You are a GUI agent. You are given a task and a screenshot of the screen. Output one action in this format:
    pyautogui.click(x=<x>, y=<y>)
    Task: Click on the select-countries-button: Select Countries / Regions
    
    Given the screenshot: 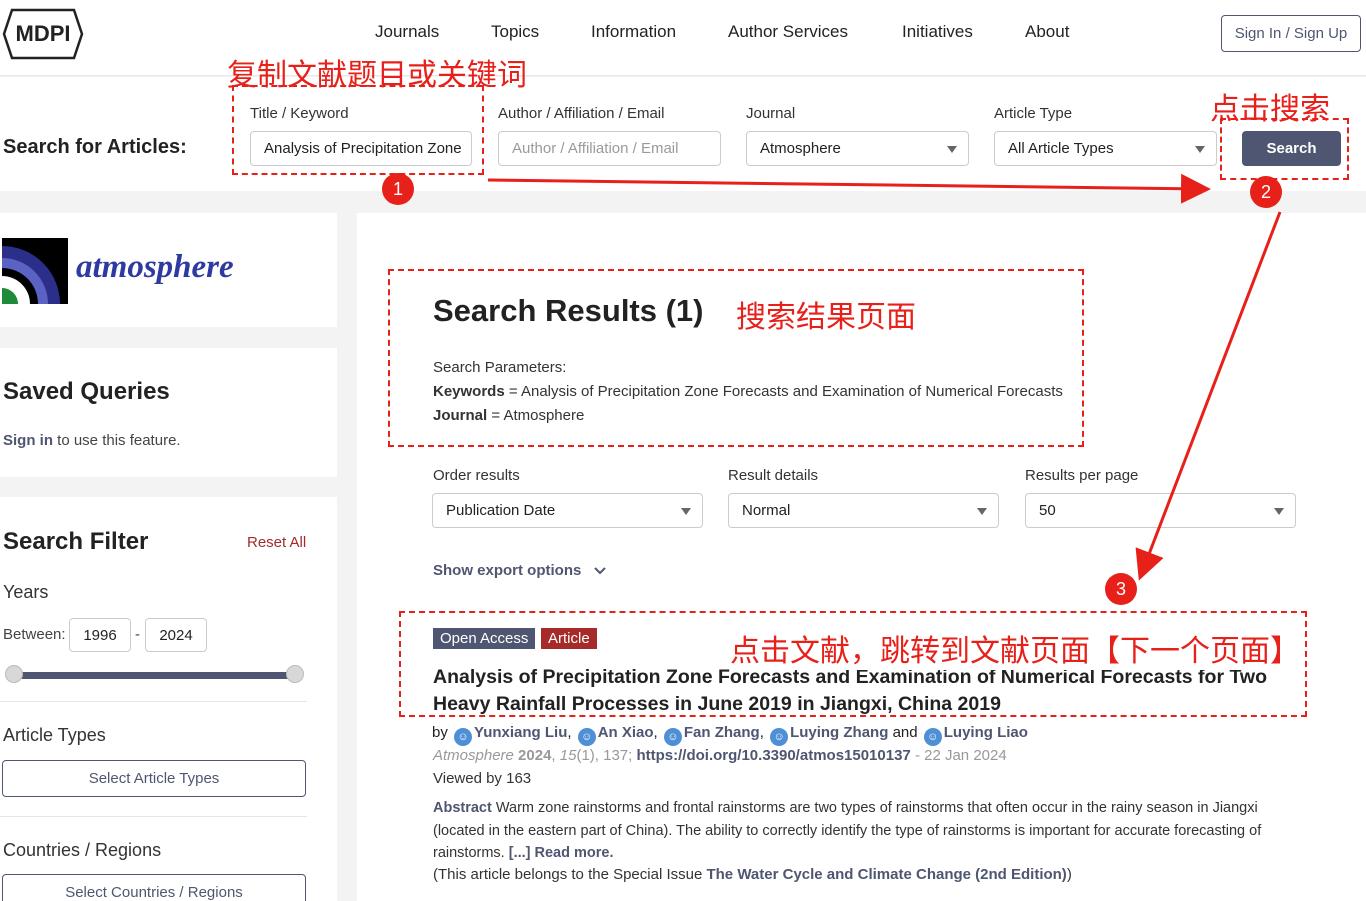 What is the action you would take?
    pyautogui.click(x=154, y=887)
    